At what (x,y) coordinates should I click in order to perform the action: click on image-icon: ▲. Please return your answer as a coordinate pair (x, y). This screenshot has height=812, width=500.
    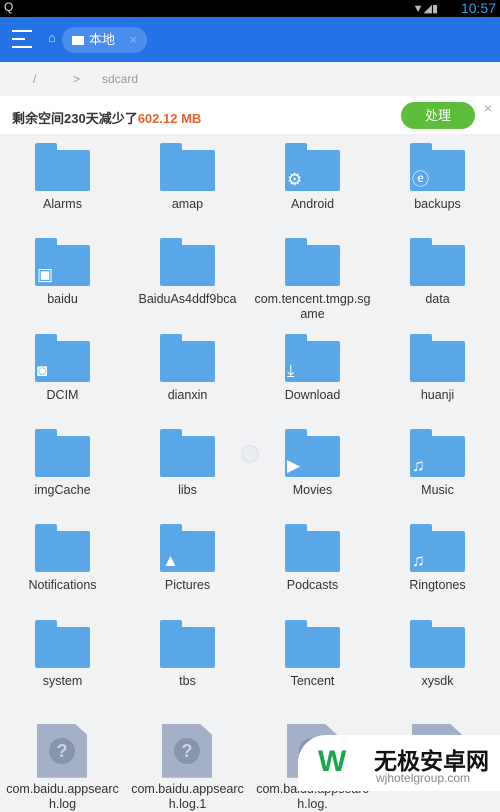
    Looking at the image, I should click on (170, 561).